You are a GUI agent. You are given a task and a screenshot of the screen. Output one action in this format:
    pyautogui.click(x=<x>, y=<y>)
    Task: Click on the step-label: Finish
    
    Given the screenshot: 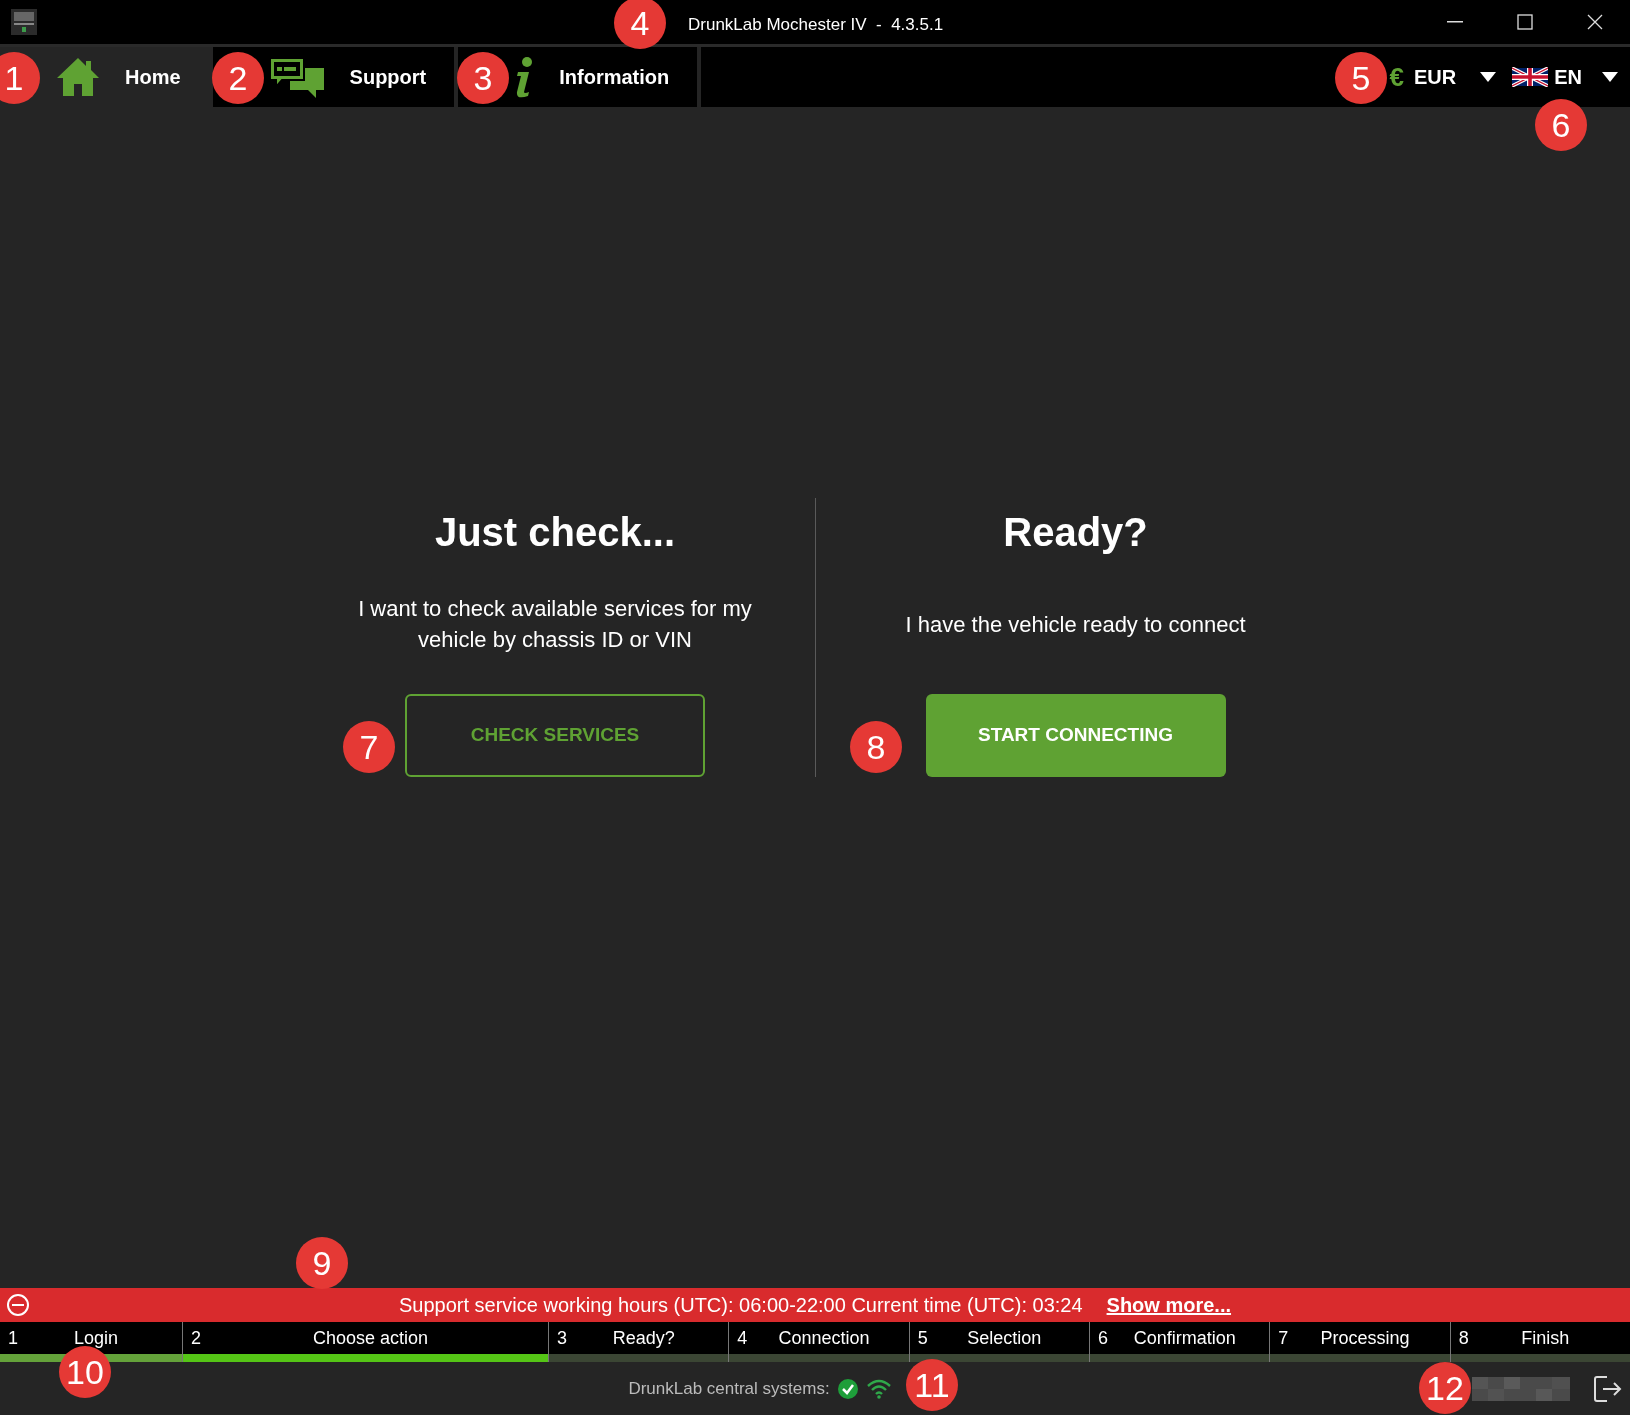 What is the action you would take?
    pyautogui.click(x=1545, y=1338)
    